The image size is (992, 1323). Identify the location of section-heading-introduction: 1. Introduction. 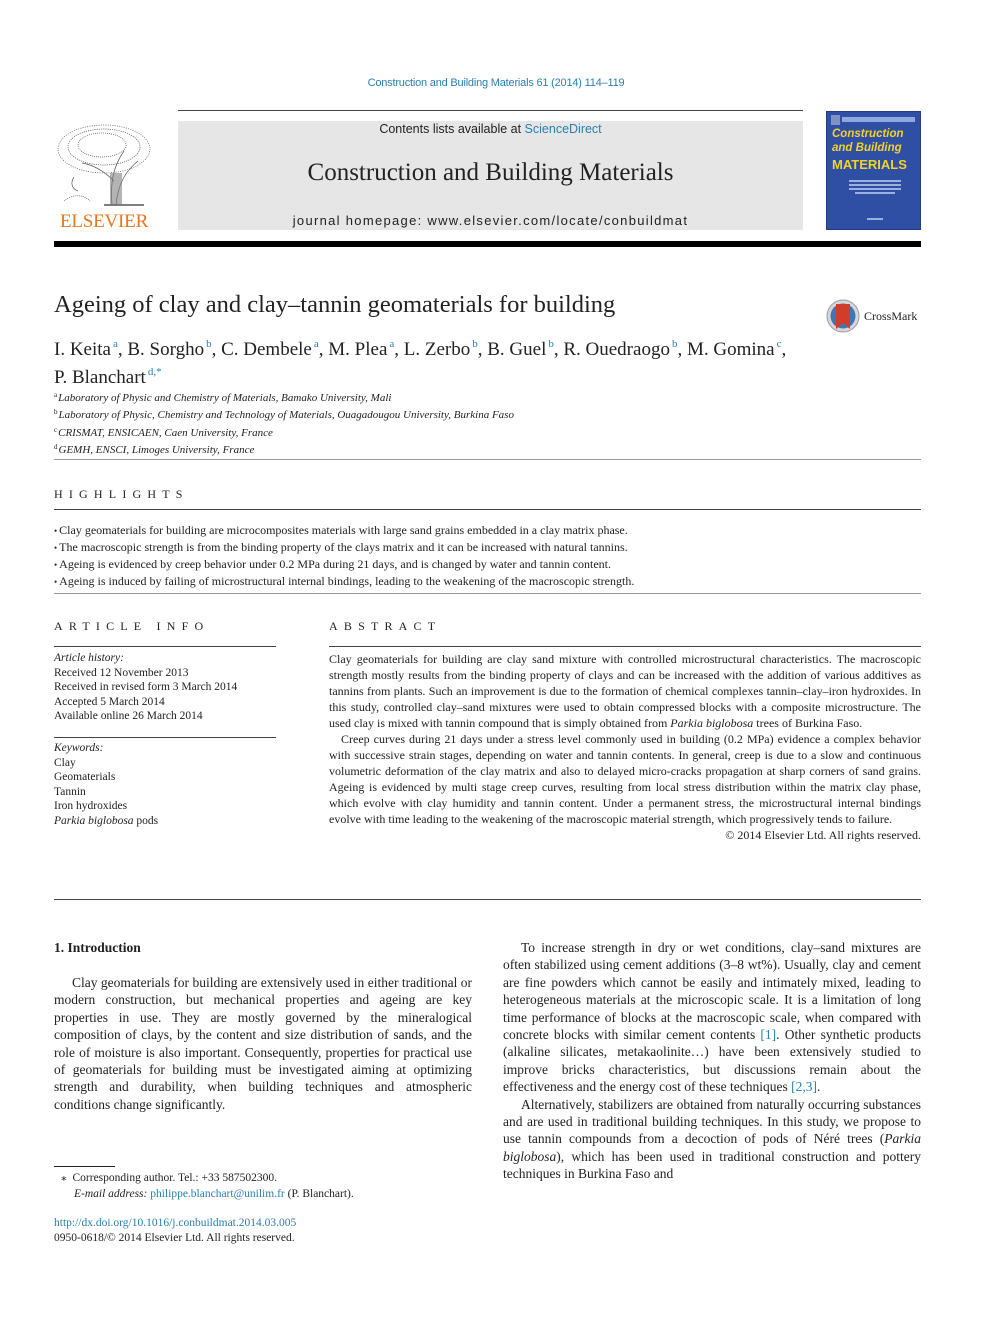
(97, 947).